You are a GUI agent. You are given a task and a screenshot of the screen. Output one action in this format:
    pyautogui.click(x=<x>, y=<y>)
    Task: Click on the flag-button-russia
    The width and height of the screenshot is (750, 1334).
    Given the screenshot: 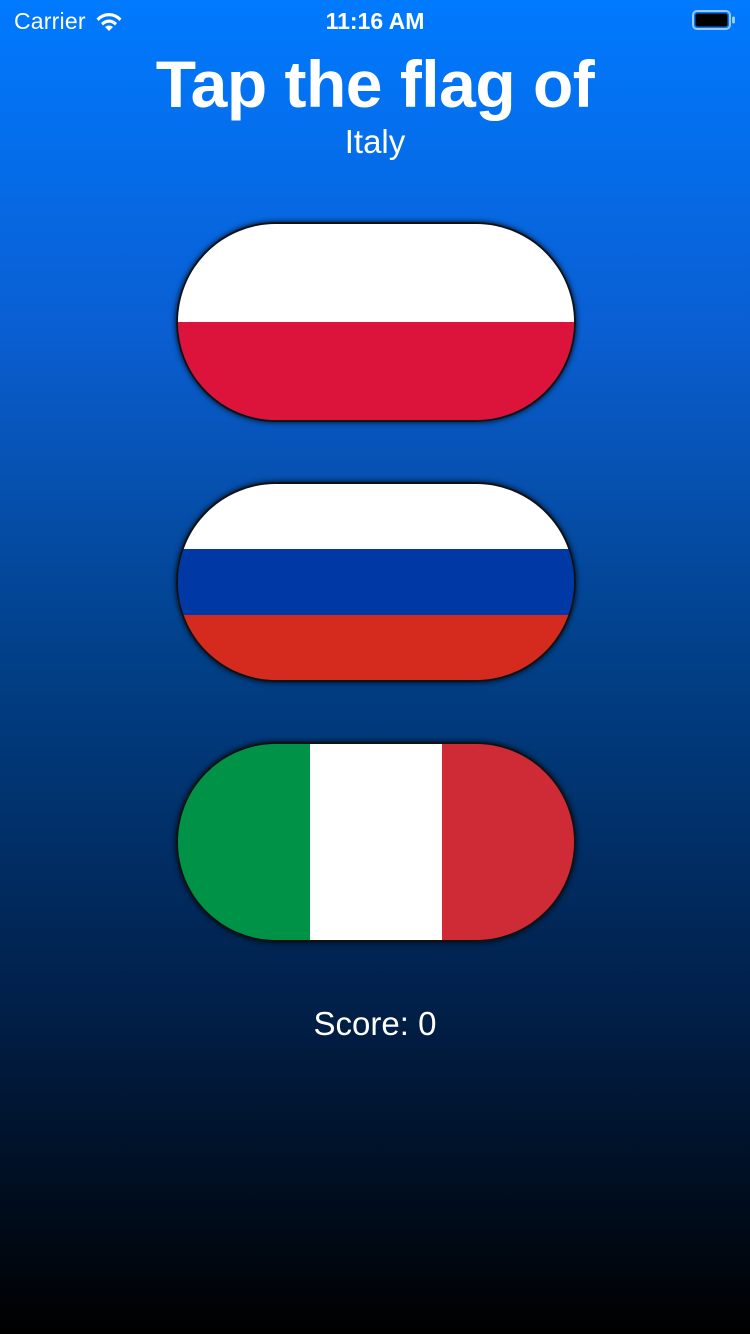 What is the action you would take?
    pyautogui.click(x=376, y=582)
    